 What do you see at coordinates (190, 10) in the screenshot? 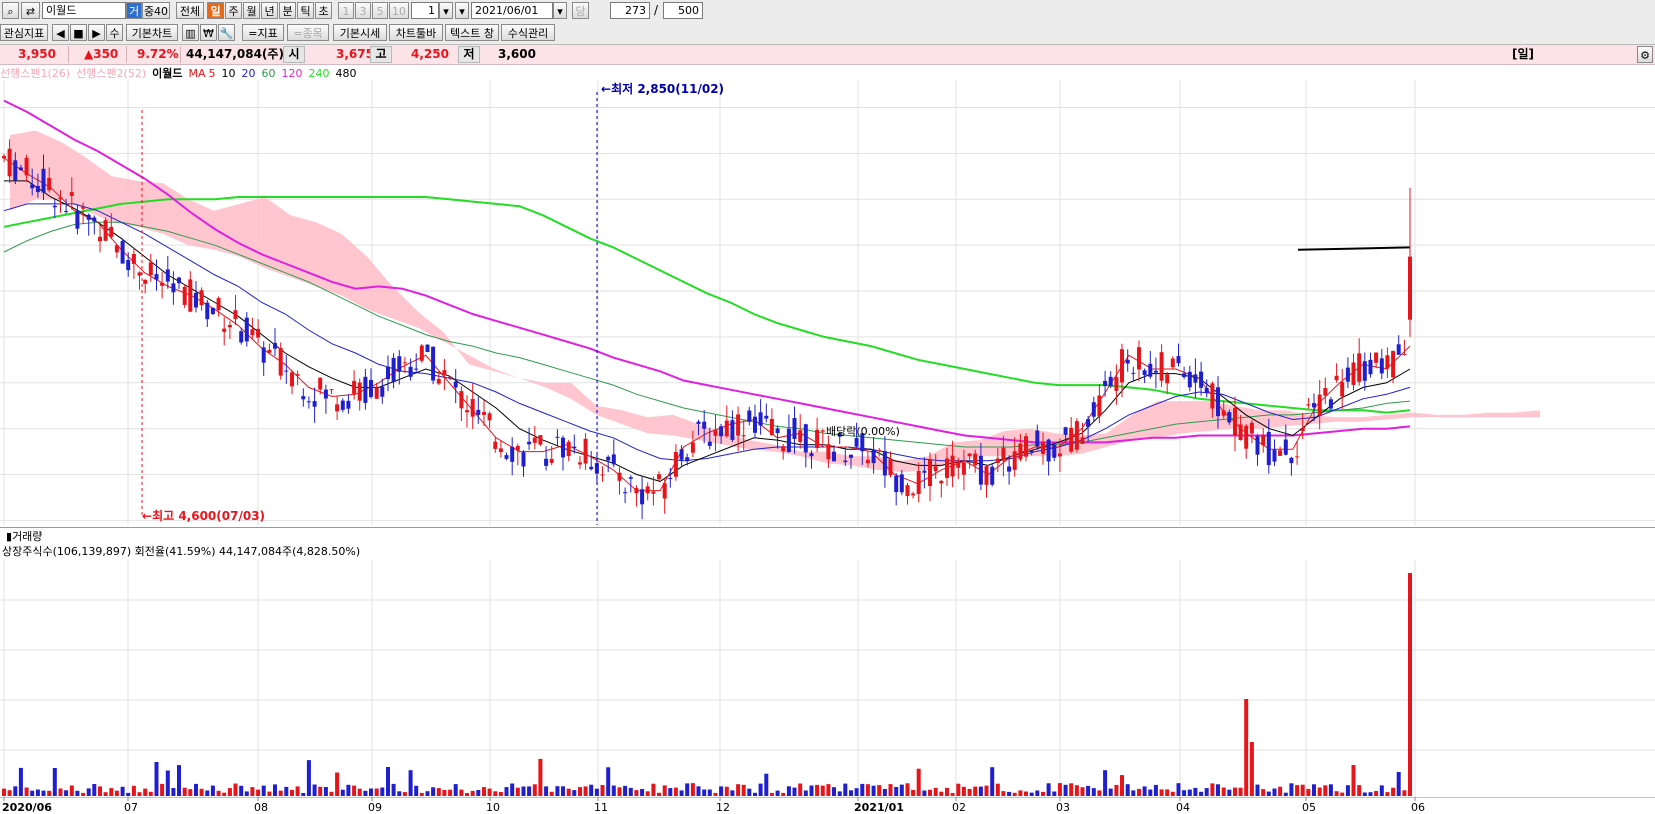
I see `period-all-button: 전체` at bounding box center [190, 10].